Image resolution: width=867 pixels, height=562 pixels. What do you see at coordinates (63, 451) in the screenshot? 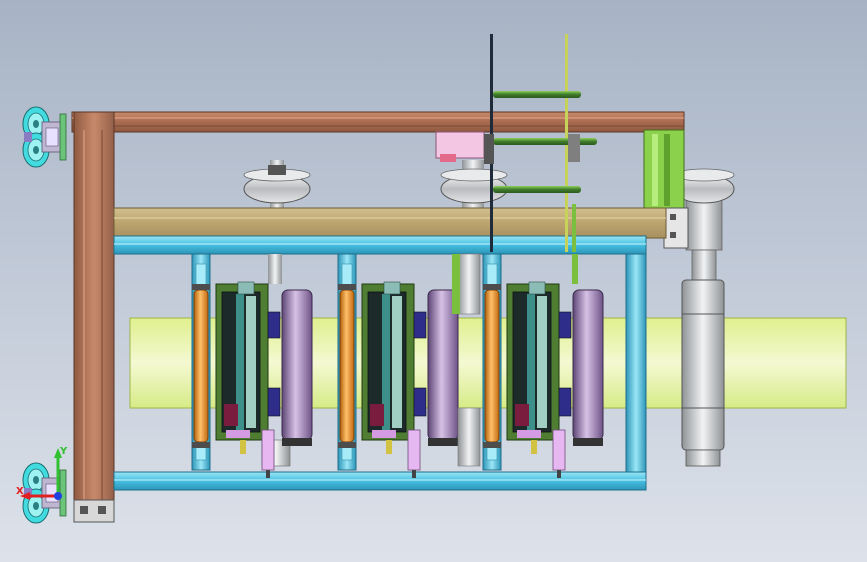
I see `triad-y-label: Y` at bounding box center [63, 451].